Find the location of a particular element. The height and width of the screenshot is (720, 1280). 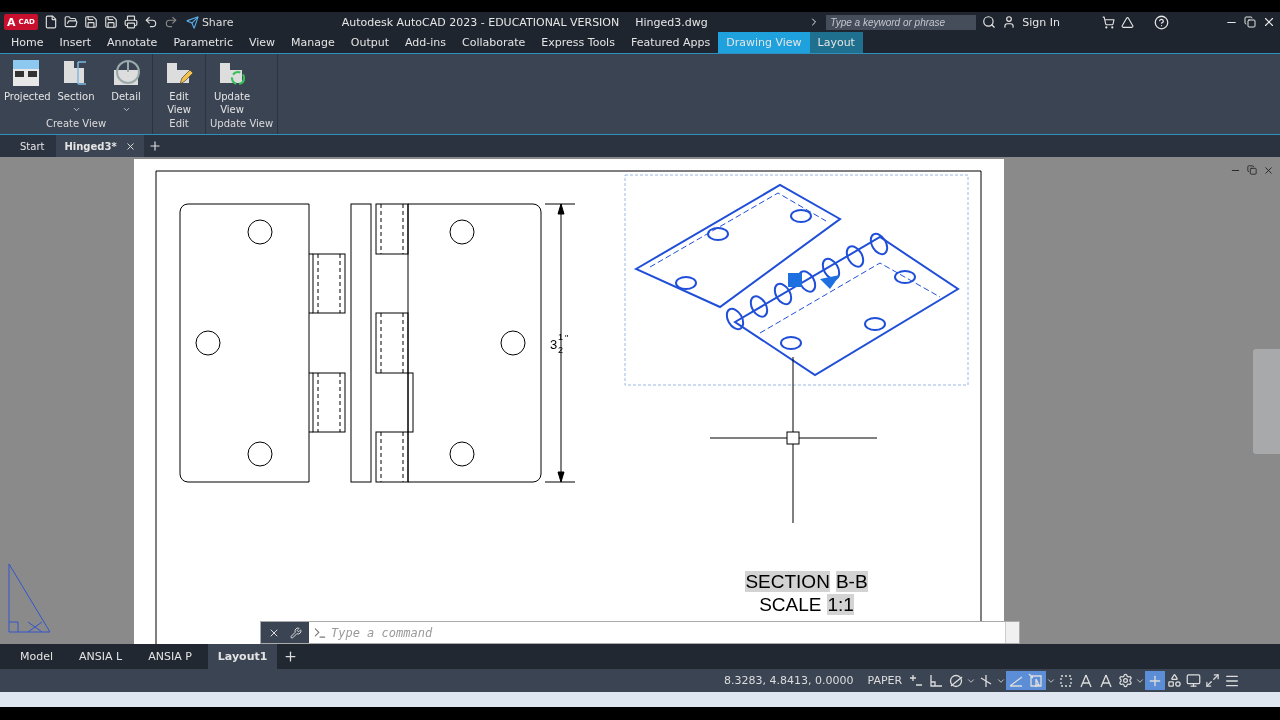

space-toggle: PAPER is located at coordinates (885, 680).